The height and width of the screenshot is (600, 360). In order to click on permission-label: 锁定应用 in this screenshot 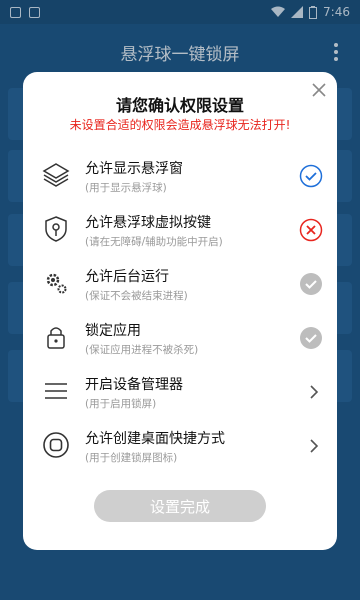, I will do `click(113, 331)`.